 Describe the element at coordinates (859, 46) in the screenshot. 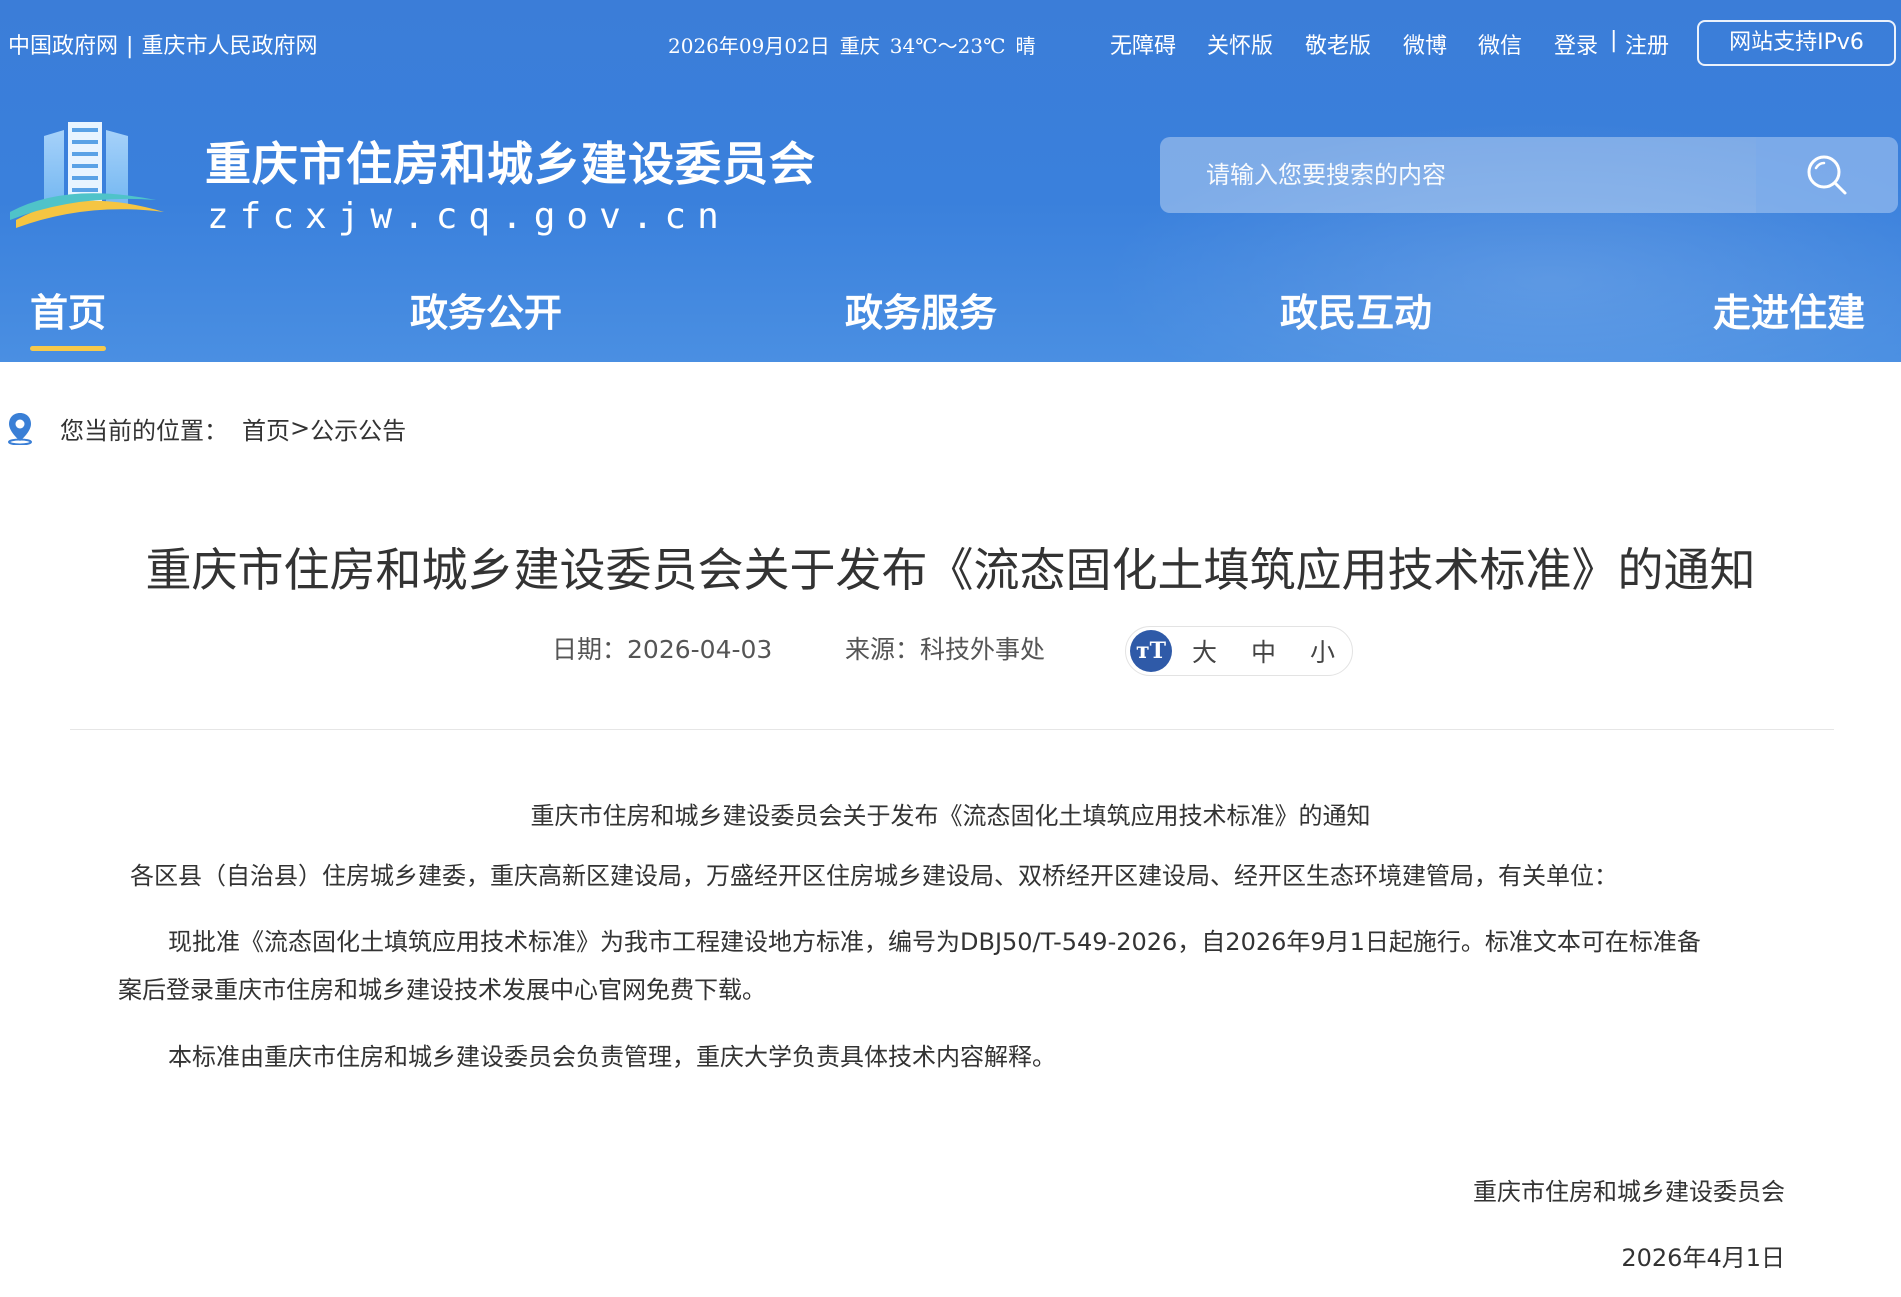

I see `weather-city: 重庆` at that location.